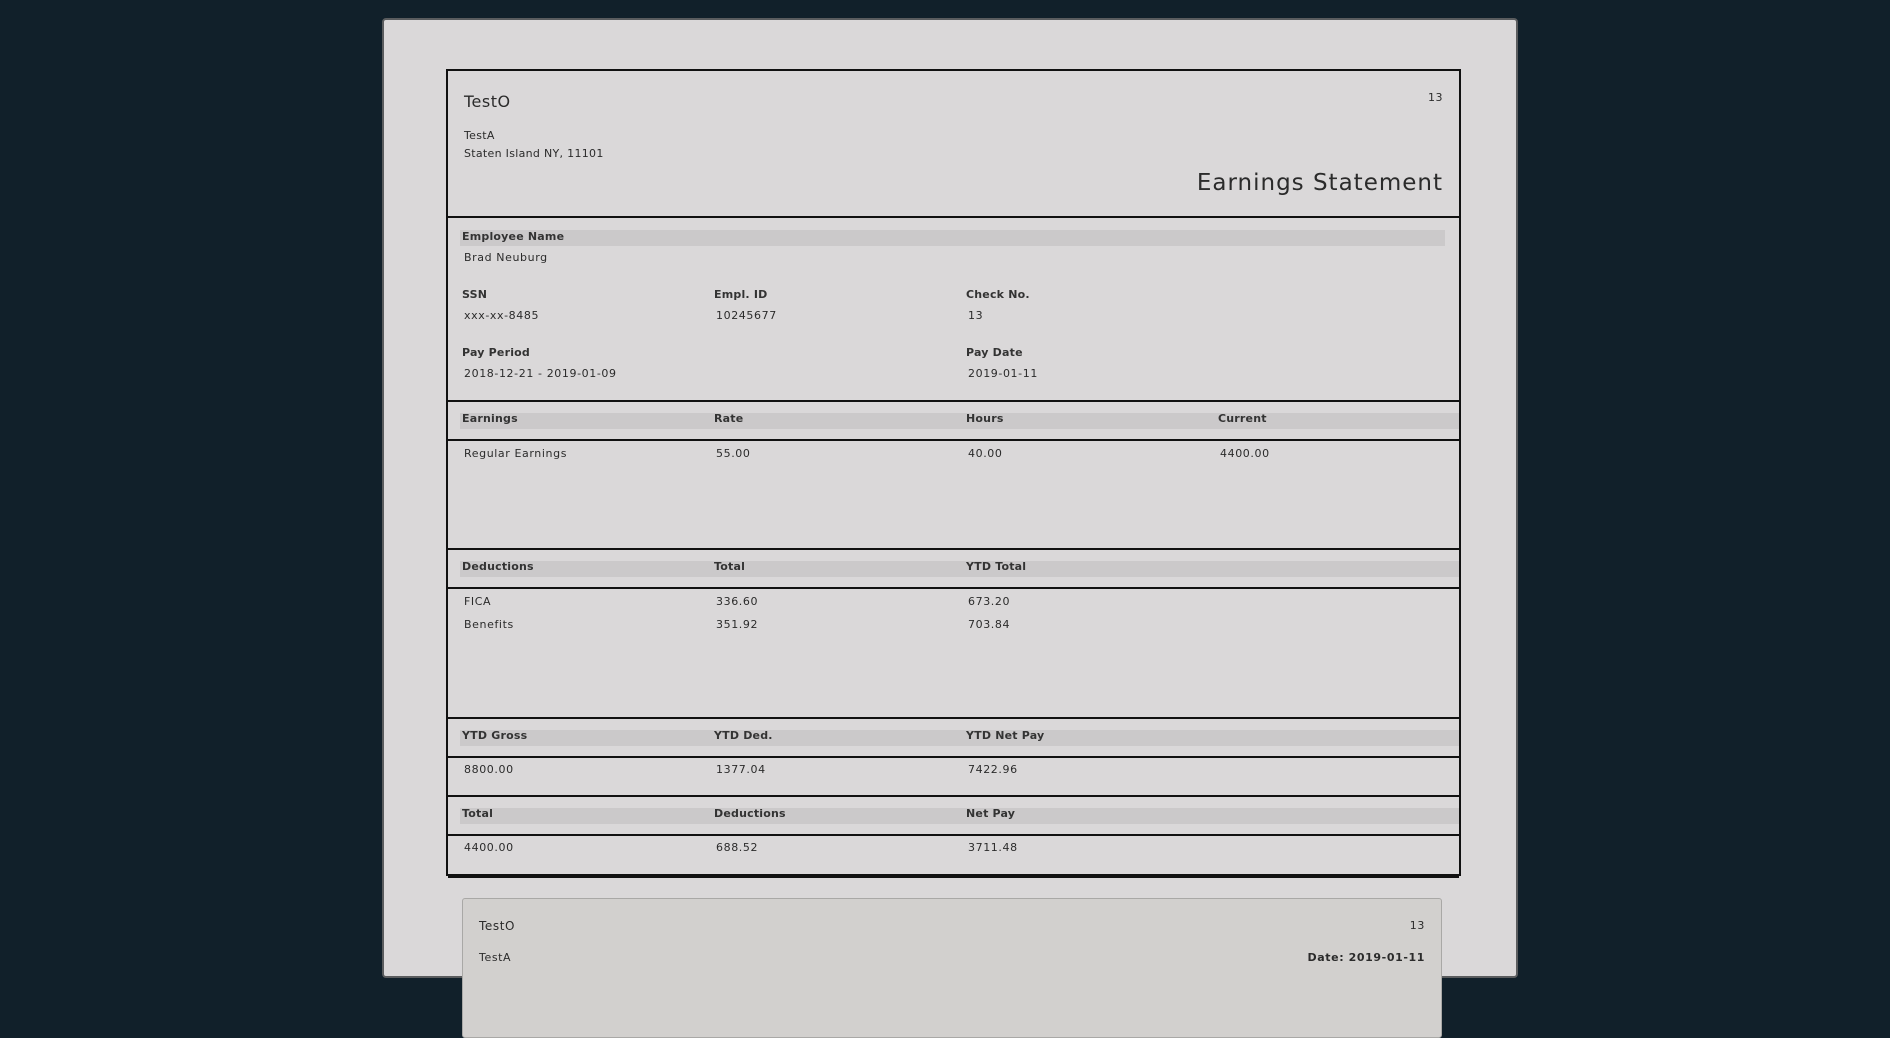  I want to click on hours-col-header: Hours, so click(985, 418).